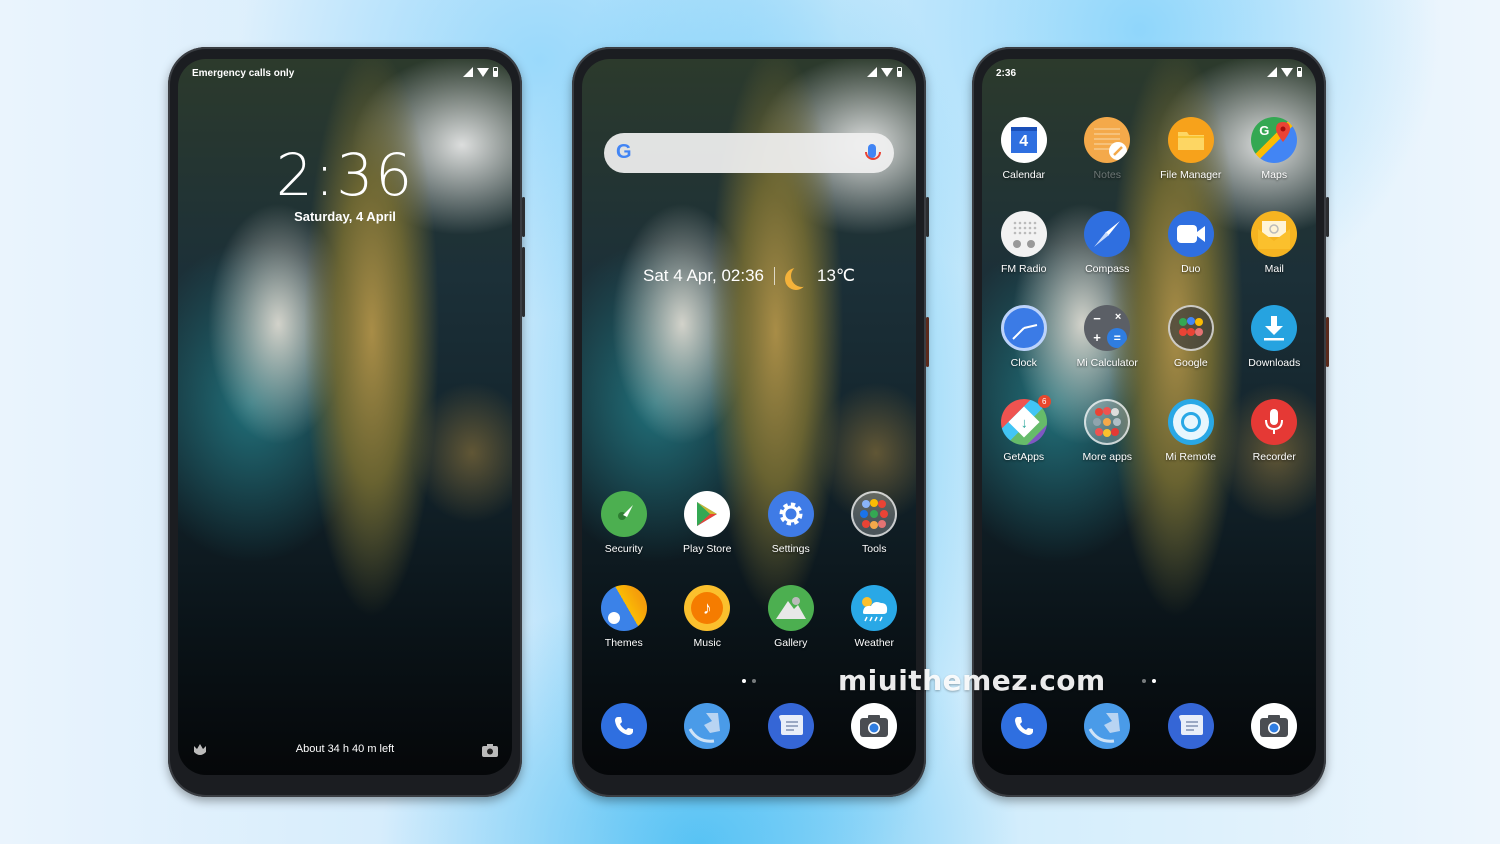 This screenshot has height=844, width=1500. I want to click on app-security: Security, so click(624, 538).